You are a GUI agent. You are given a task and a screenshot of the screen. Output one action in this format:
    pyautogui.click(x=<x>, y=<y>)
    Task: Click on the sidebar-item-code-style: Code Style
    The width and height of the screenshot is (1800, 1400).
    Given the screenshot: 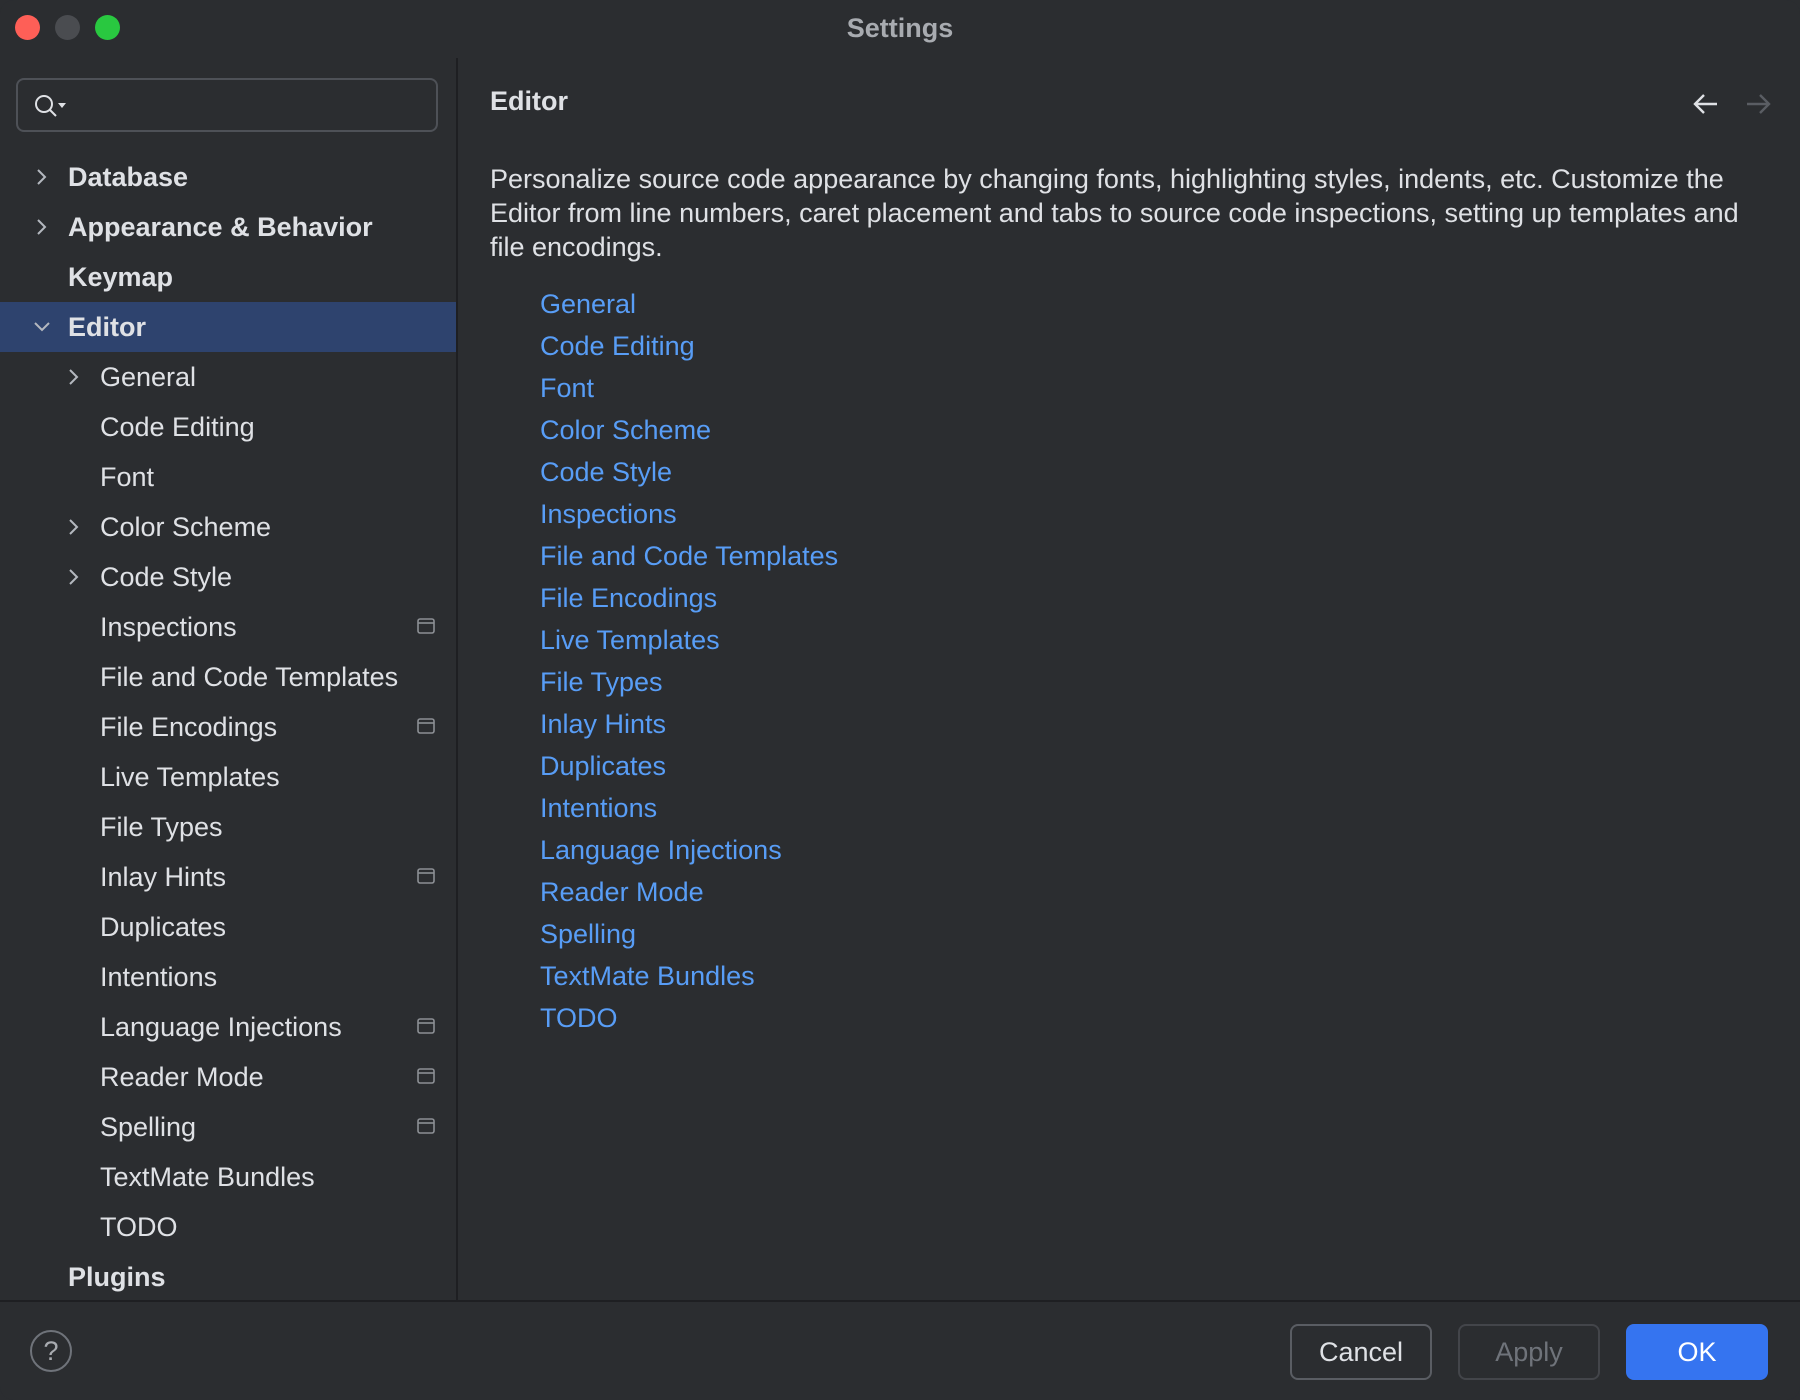 What is the action you would take?
    pyautogui.click(x=228, y=577)
    